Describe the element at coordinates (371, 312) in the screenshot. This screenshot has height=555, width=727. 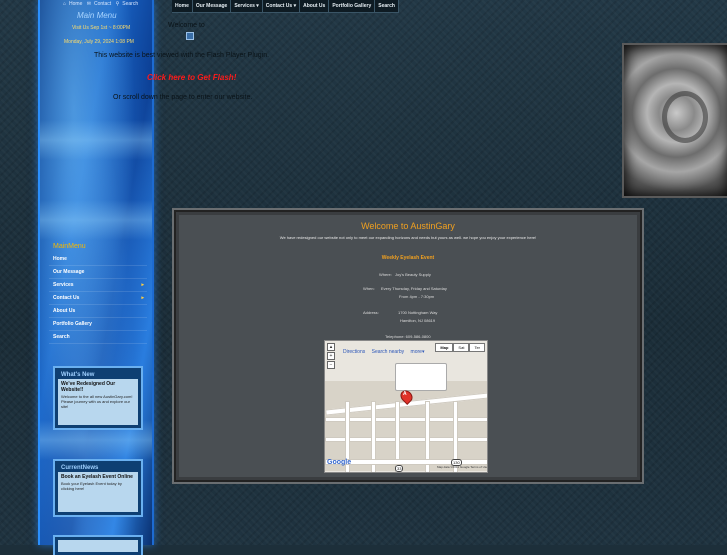
I see `address-label: Address:` at that location.